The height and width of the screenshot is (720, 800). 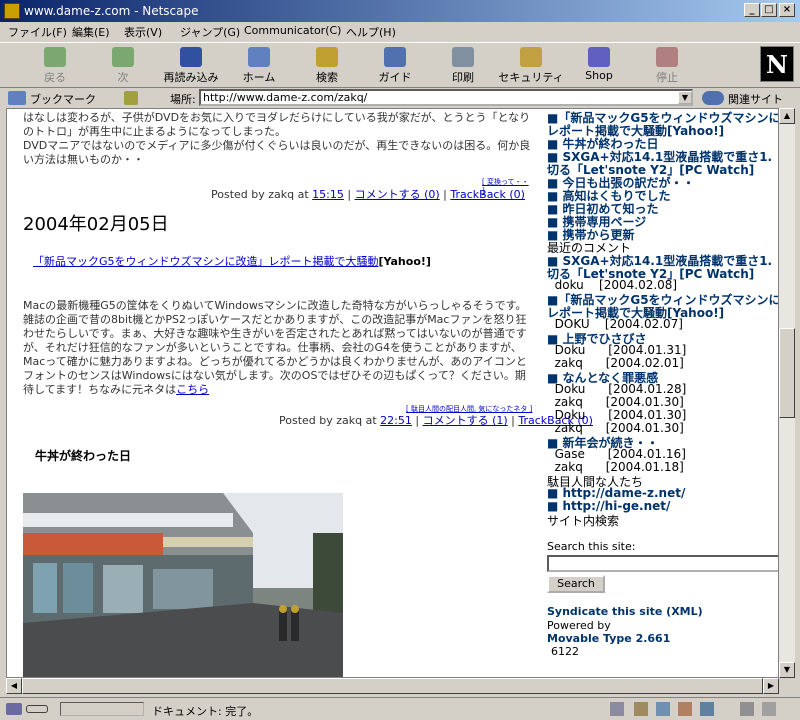 I want to click on entry-title: 牛丼が終わった日, so click(x=83, y=456).